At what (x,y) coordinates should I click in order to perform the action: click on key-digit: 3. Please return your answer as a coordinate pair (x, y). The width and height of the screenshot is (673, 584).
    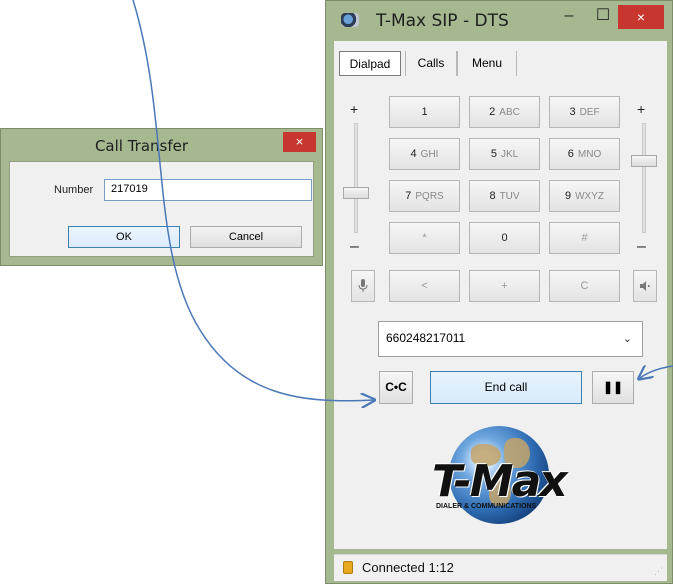
    Looking at the image, I should click on (572, 112).